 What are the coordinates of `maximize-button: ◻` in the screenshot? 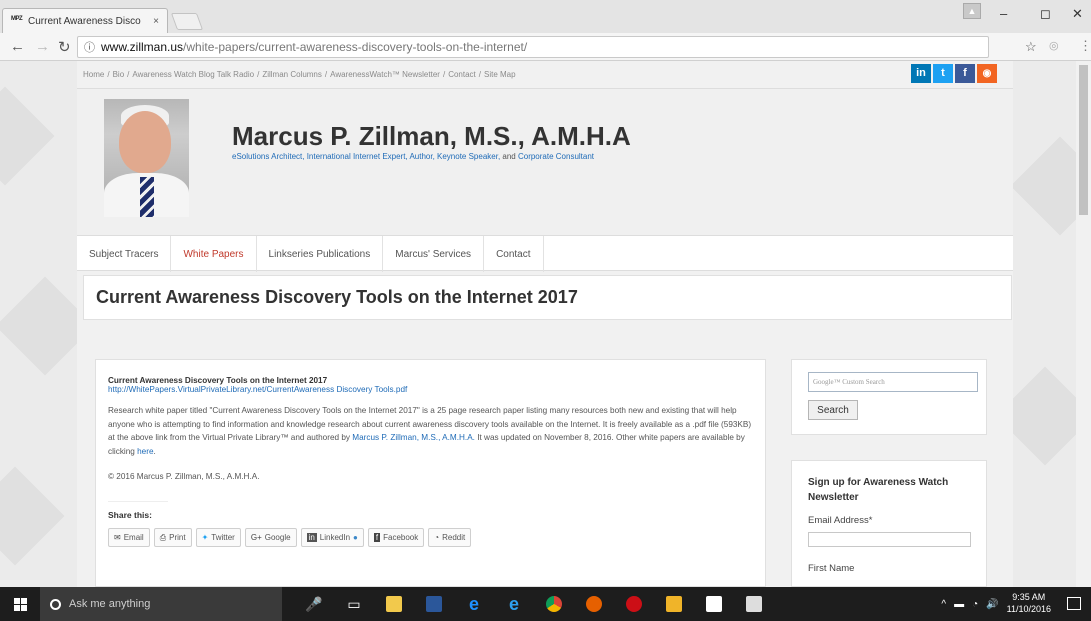 It's located at (1045, 14).